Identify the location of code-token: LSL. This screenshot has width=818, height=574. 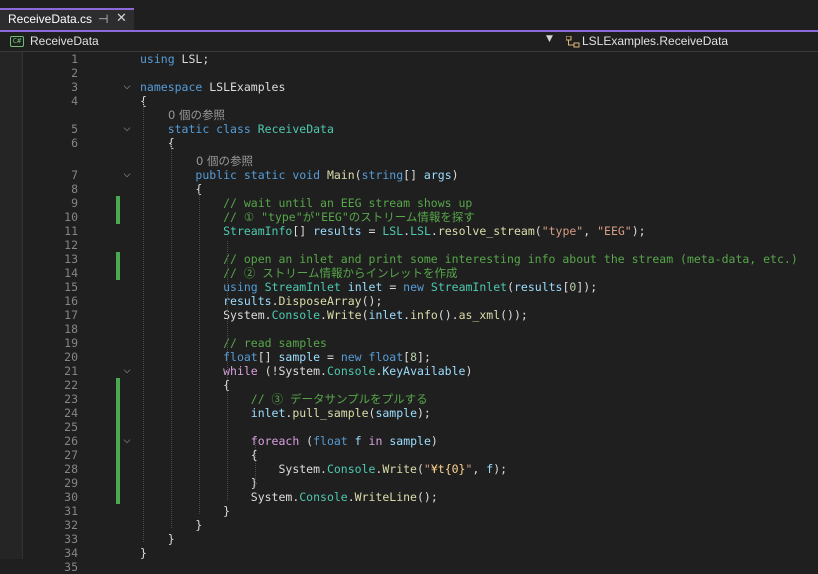
(420, 231).